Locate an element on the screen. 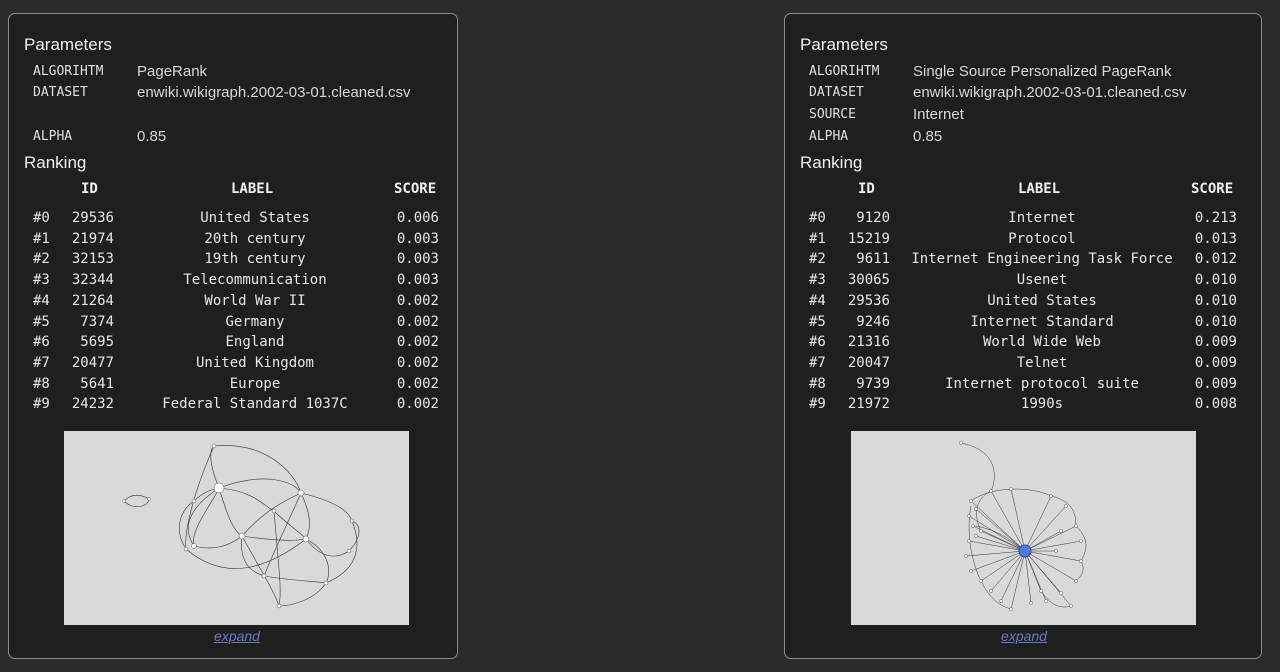  table-row: #3 30065 Usenet 0.010 is located at coordinates (1023, 282).